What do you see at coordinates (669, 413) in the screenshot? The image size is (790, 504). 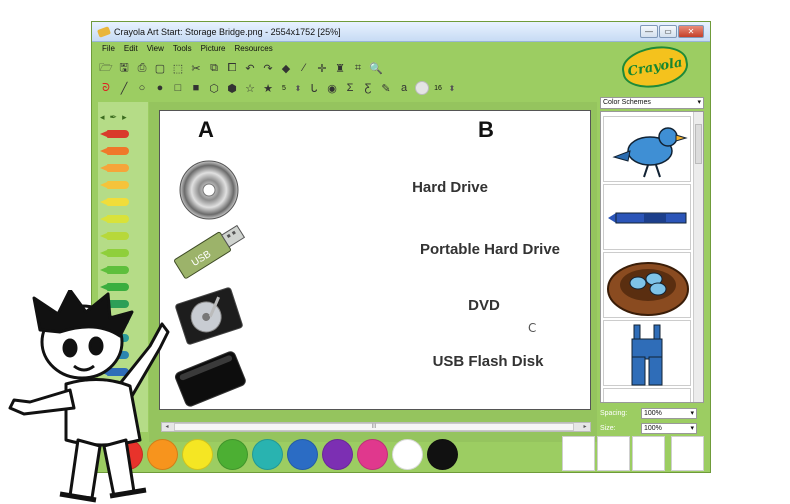 I see `spacing-select: 100% ▾` at bounding box center [669, 413].